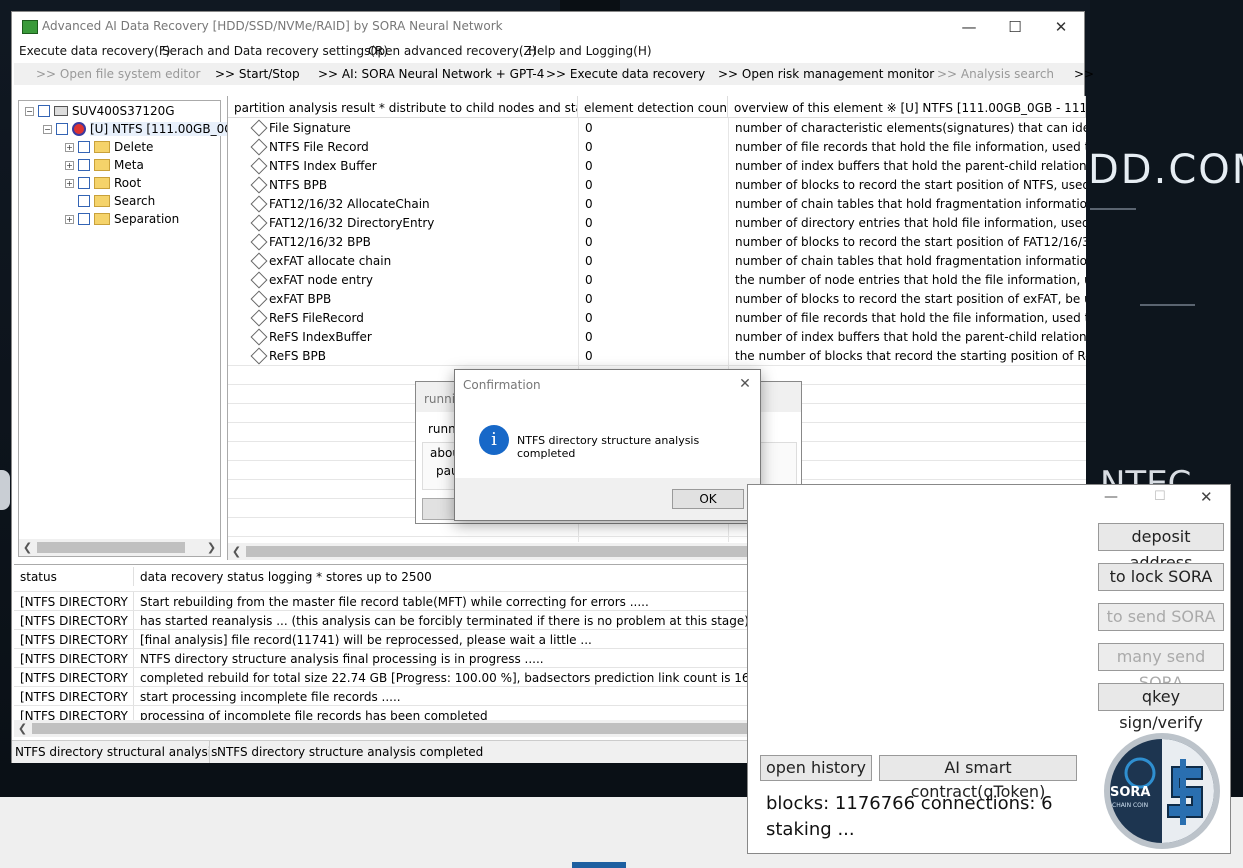  Describe the element at coordinates (138, 129) in the screenshot. I see `tree-node-volume: − [U] NTFS [111.00GB_0G` at that location.